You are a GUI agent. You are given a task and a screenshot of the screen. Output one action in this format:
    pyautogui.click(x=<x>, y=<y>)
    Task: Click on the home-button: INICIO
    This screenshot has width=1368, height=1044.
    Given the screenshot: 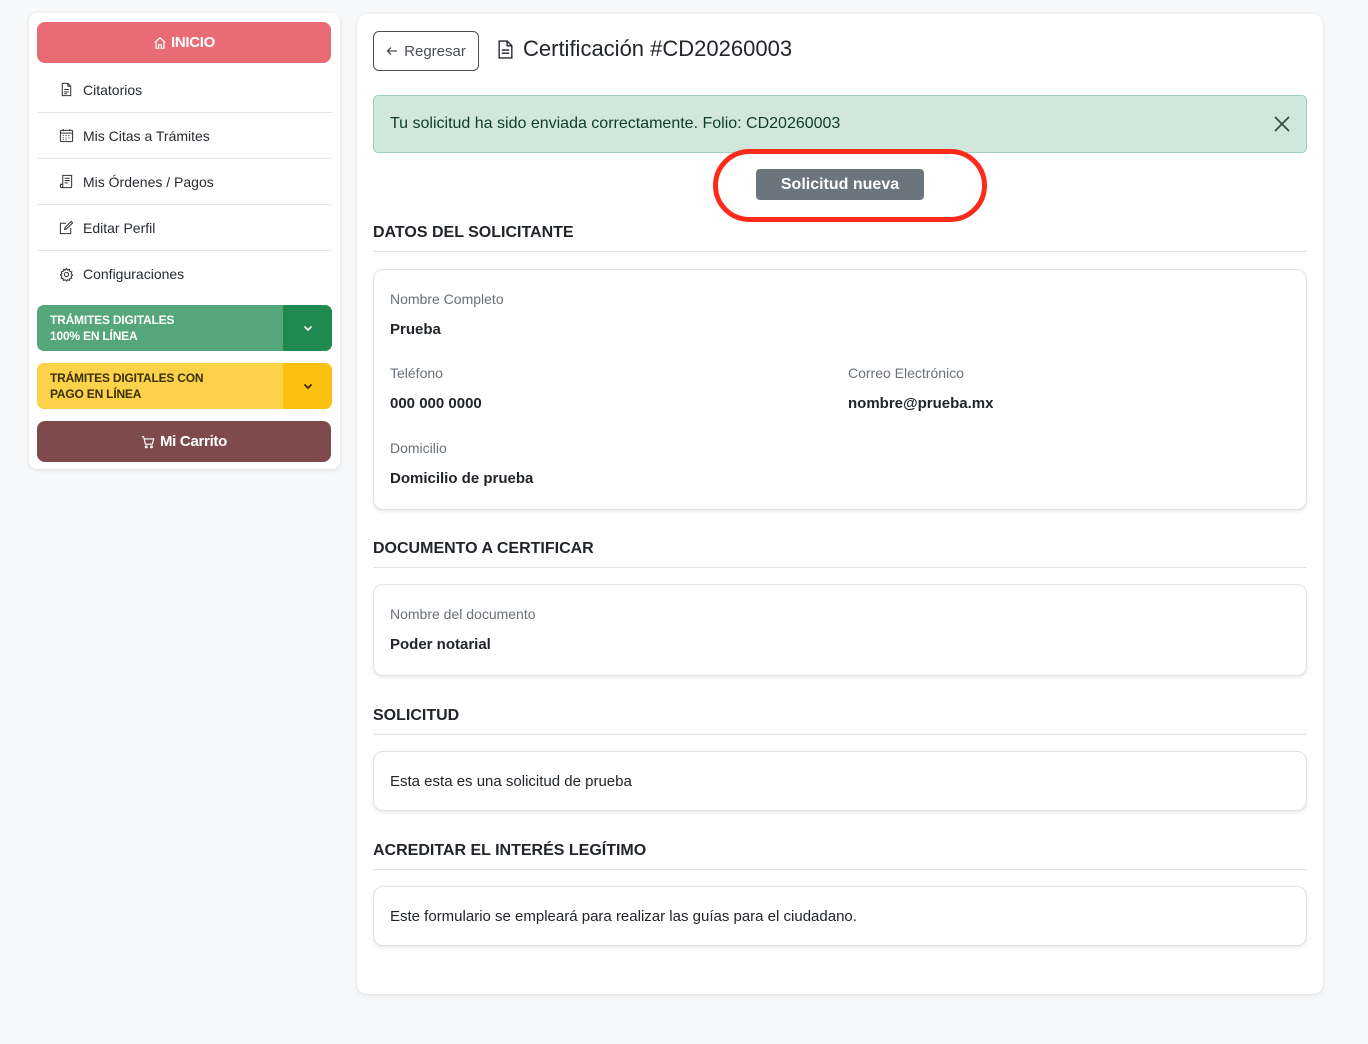 What is the action you would take?
    pyautogui.click(x=184, y=42)
    